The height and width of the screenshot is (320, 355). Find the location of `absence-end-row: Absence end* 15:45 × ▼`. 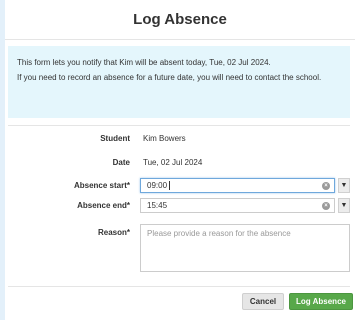

absence-end-row: Absence end* 15:45 × ▼ is located at coordinates (179, 206).